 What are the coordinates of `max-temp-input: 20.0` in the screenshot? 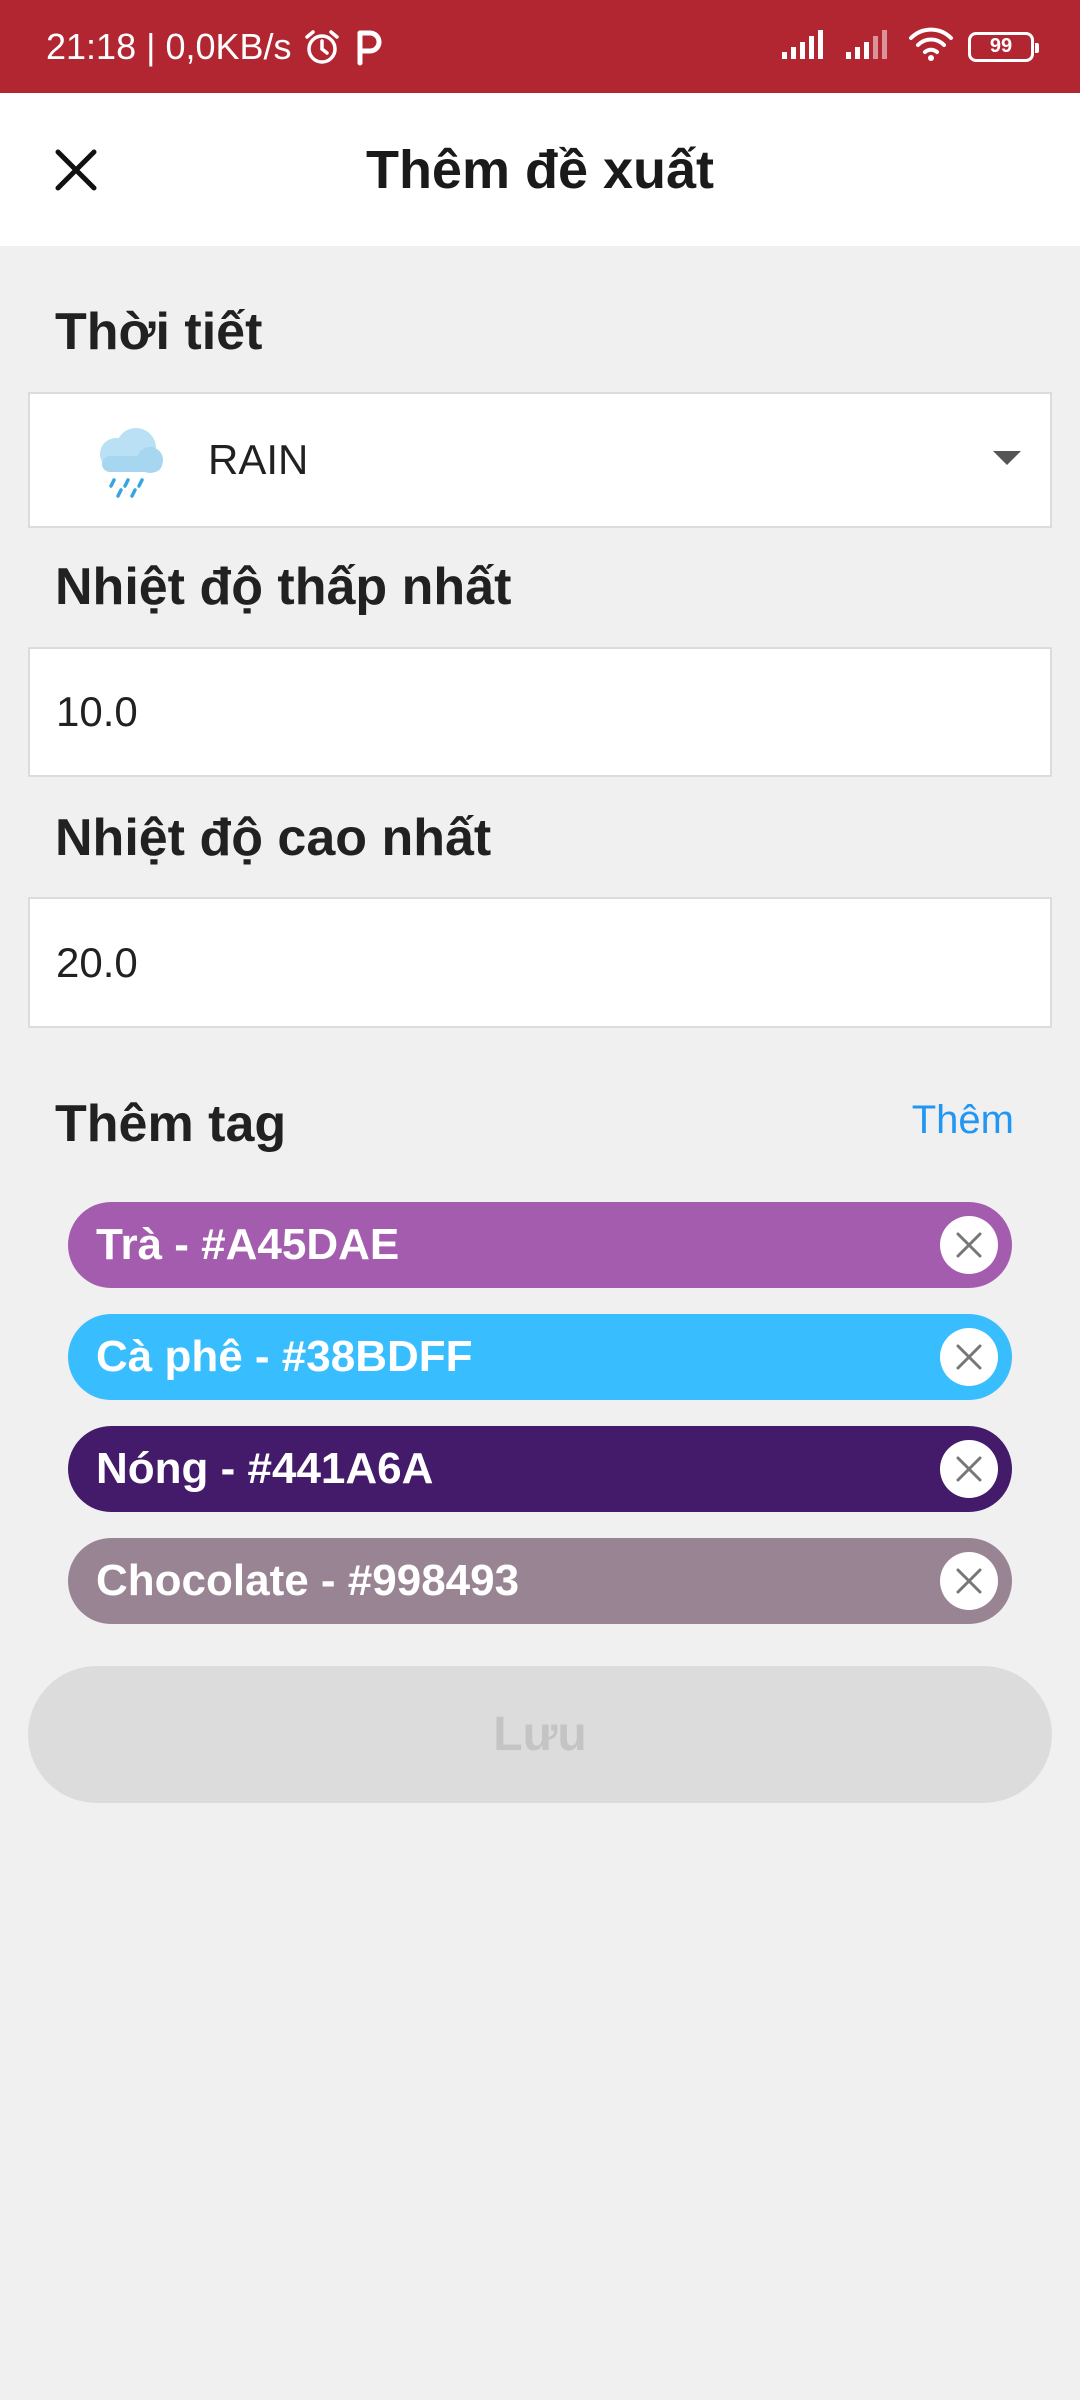 It's located at (540, 962).